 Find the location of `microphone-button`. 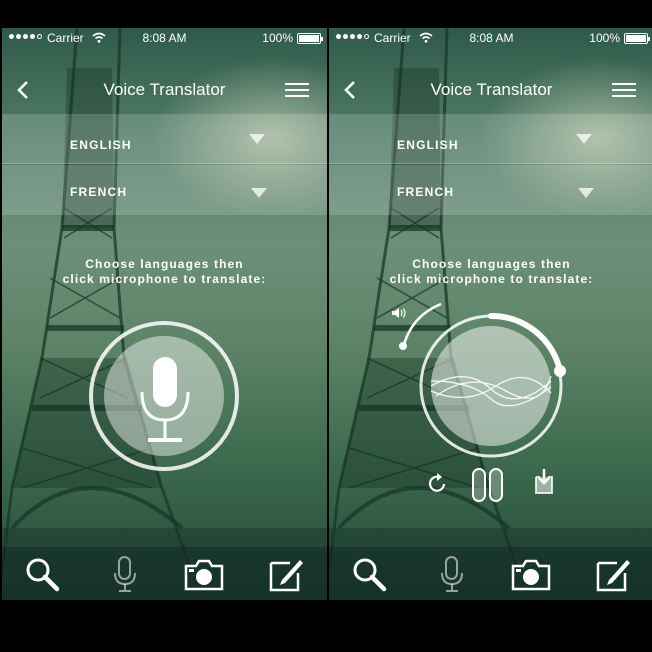

microphone-button is located at coordinates (164, 396).